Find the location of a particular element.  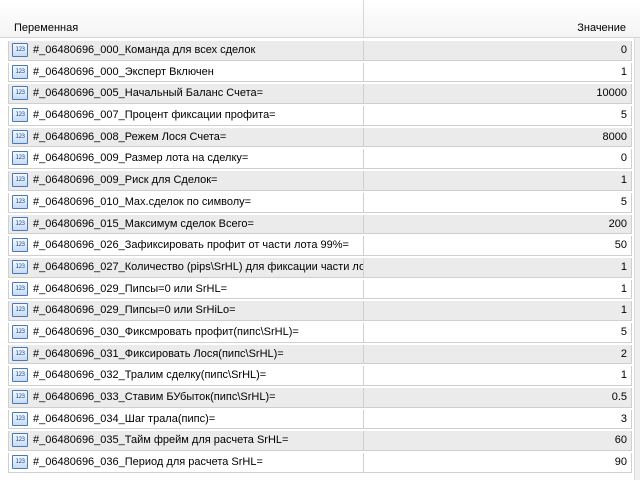

table-row: 123 #_06480696_029_Пипсы=0 или SrHiLo= 1 is located at coordinates (320, 311).